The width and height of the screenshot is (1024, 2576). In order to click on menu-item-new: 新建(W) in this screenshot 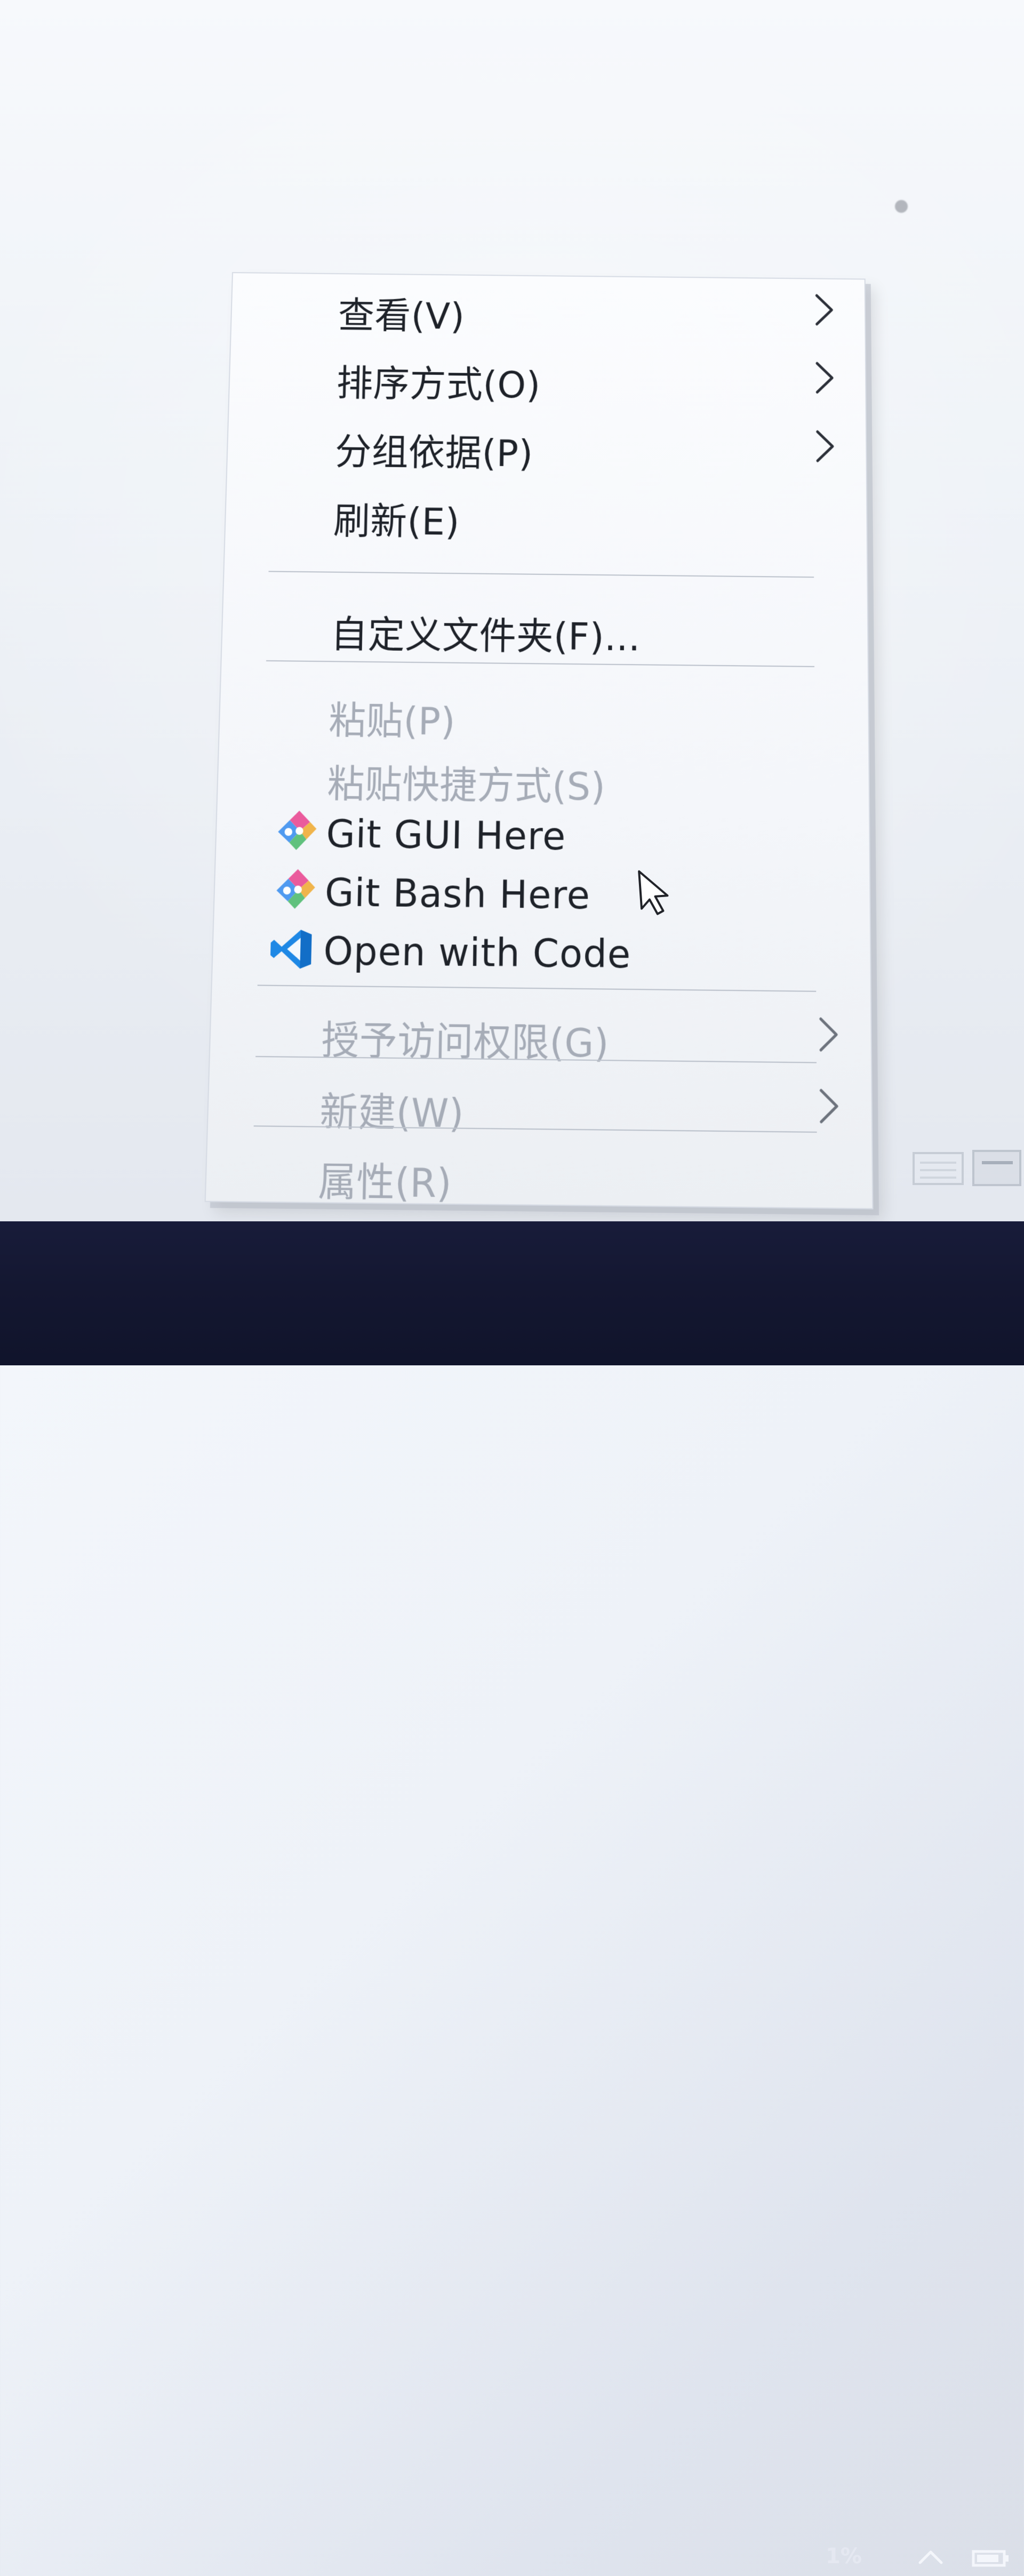, I will do `click(539, 1103)`.